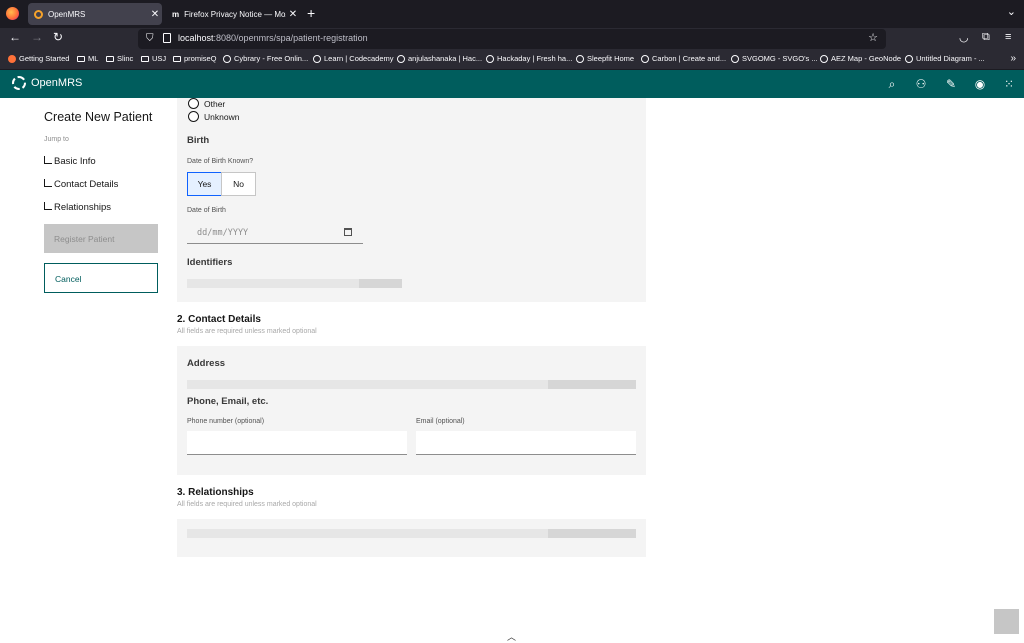 The width and height of the screenshot is (1024, 643). I want to click on dob-known-label: Date of Birth Known?, so click(220, 161).